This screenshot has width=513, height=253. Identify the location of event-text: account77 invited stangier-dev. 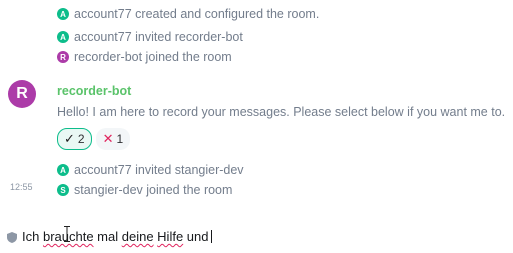
(159, 170).